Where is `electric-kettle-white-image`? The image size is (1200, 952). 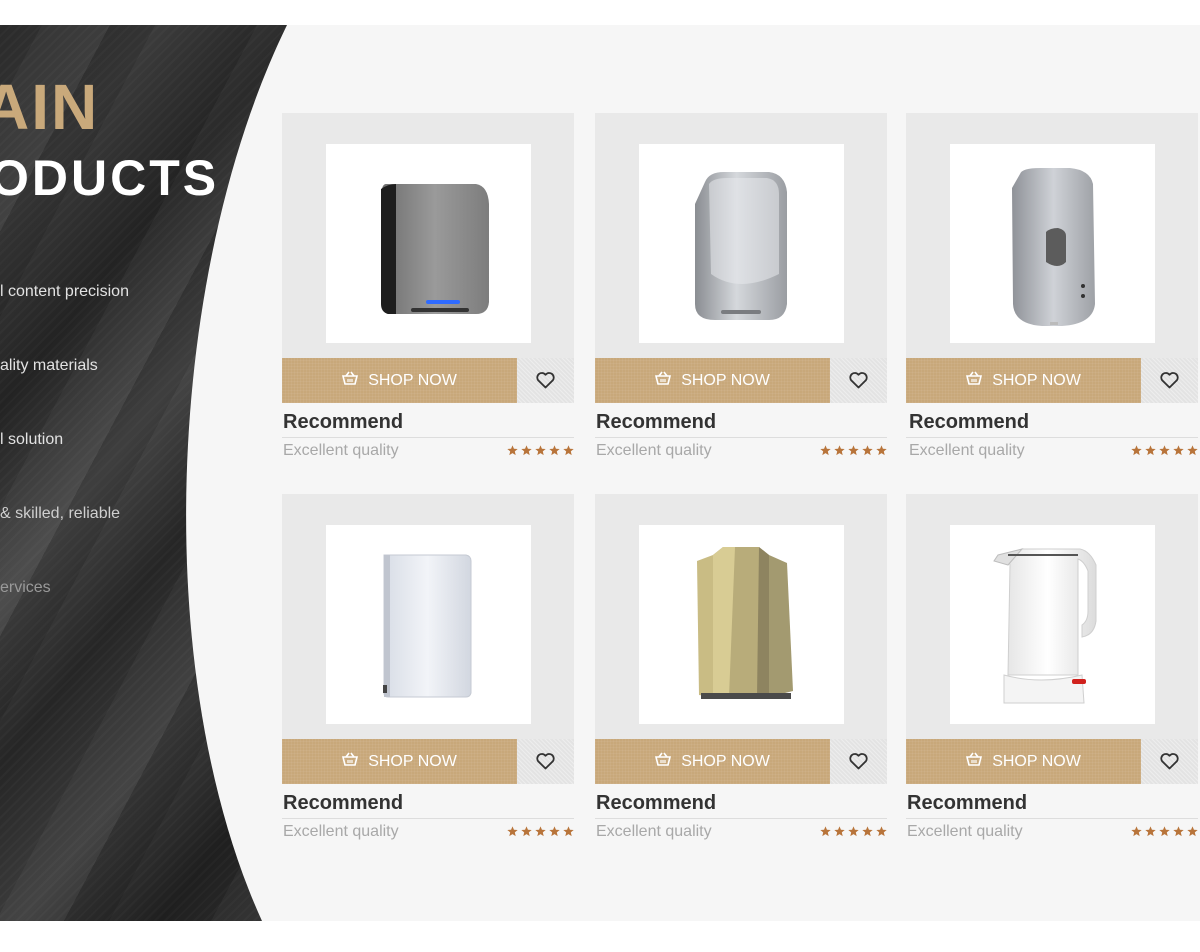
electric-kettle-white-image is located at coordinates (1045, 626).